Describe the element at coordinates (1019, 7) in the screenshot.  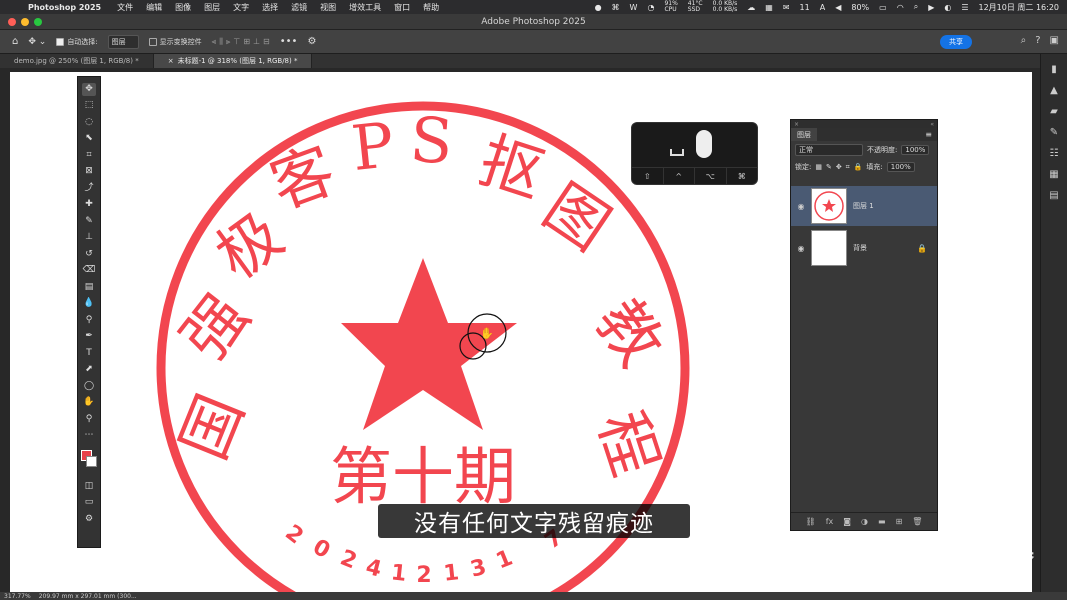
I see `datetime: 12月10日 周二 16:20` at that location.